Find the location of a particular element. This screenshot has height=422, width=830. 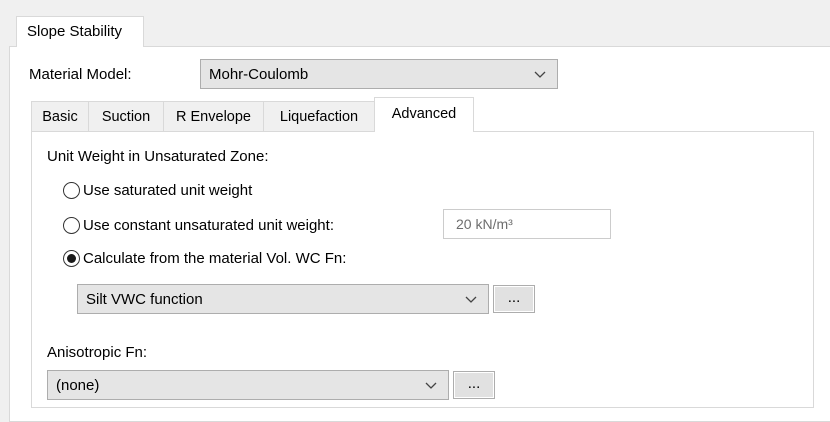

calculate-from-vwc-label: Calculate from the material Vol. WC Fn: is located at coordinates (214, 258).